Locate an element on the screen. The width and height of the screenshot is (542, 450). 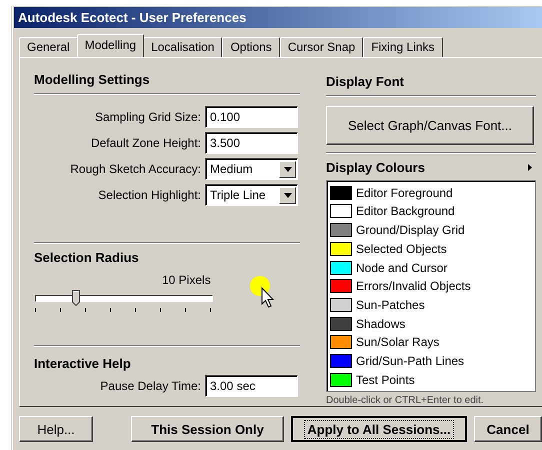
field-label: Sampling Grid Size: is located at coordinates (147, 117).